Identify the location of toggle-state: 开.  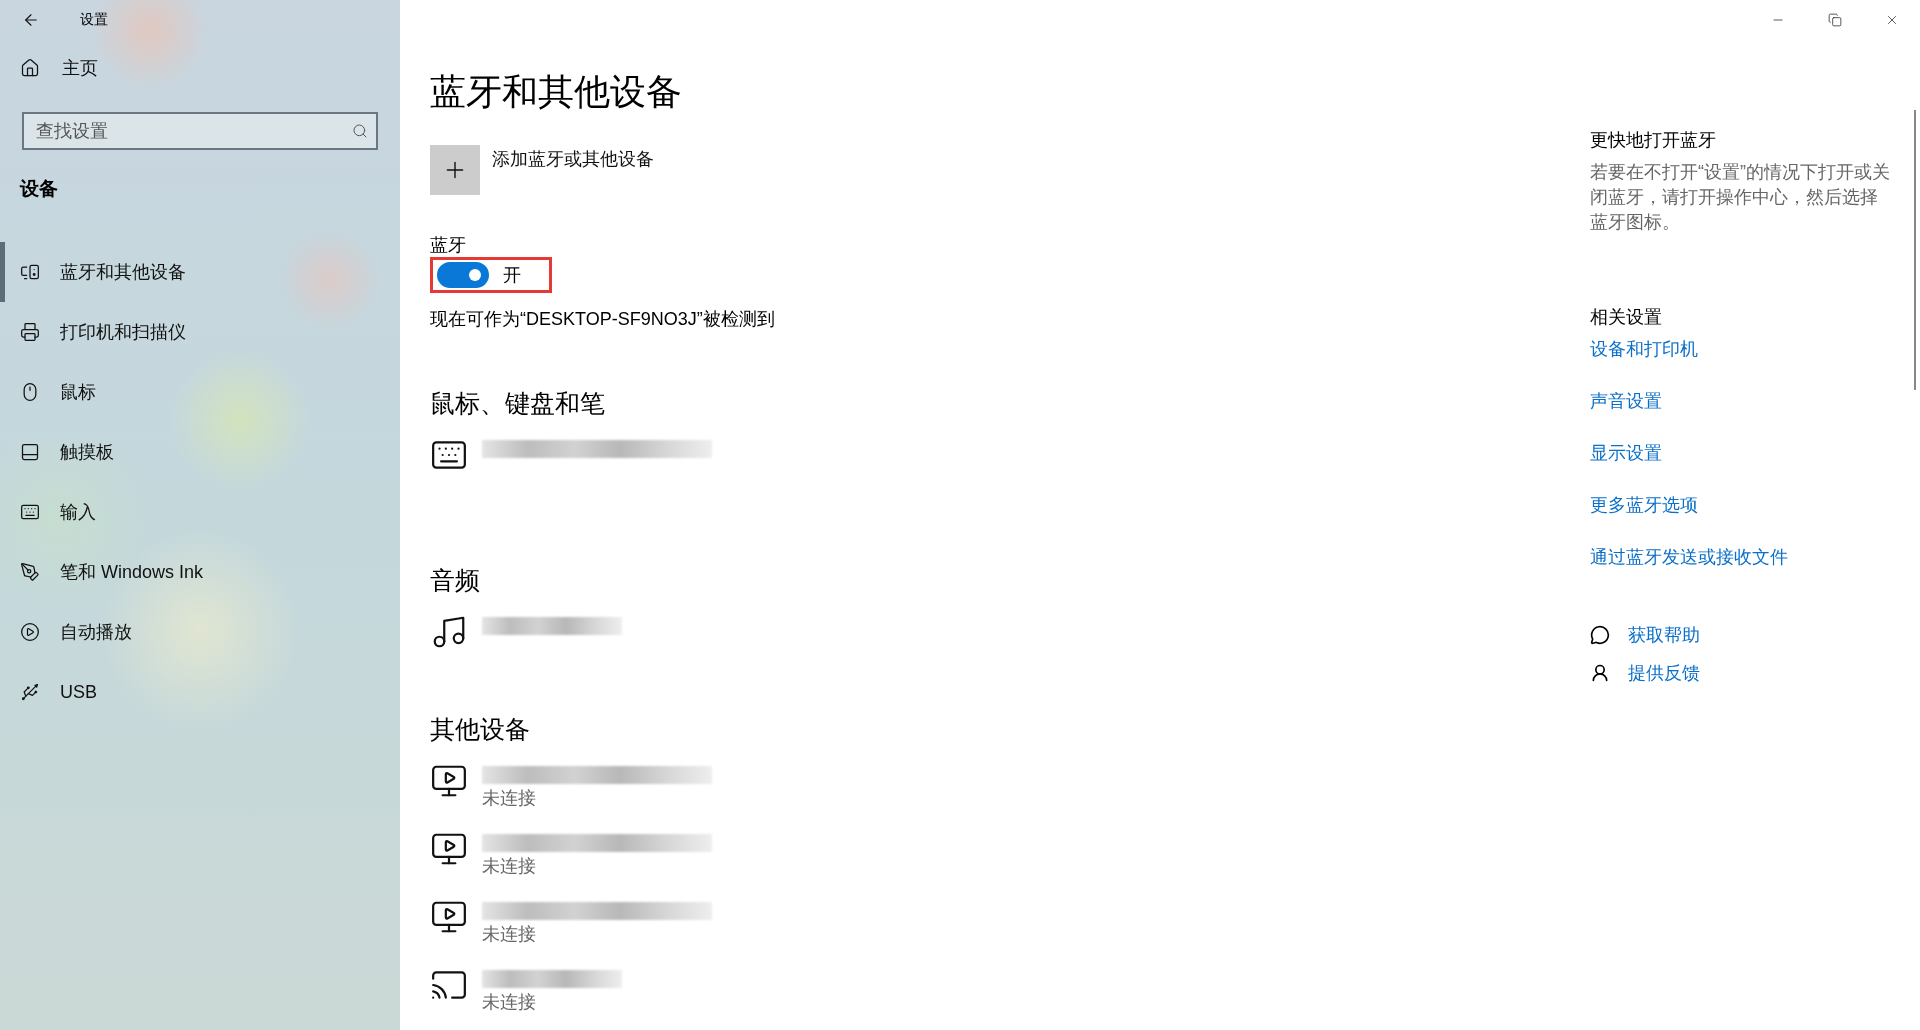
(512, 275).